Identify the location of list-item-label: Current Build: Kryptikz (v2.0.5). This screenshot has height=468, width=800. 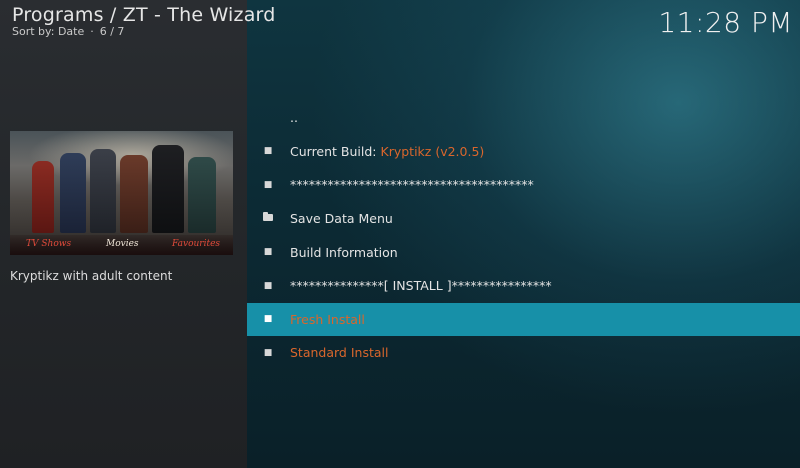
(387, 151).